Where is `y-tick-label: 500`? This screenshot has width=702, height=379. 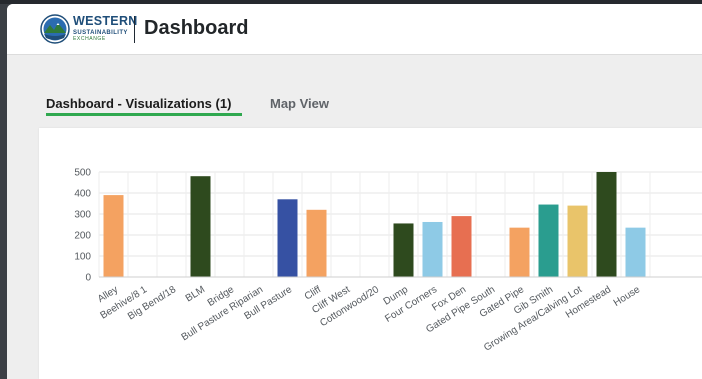
y-tick-label: 500 is located at coordinates (82, 173).